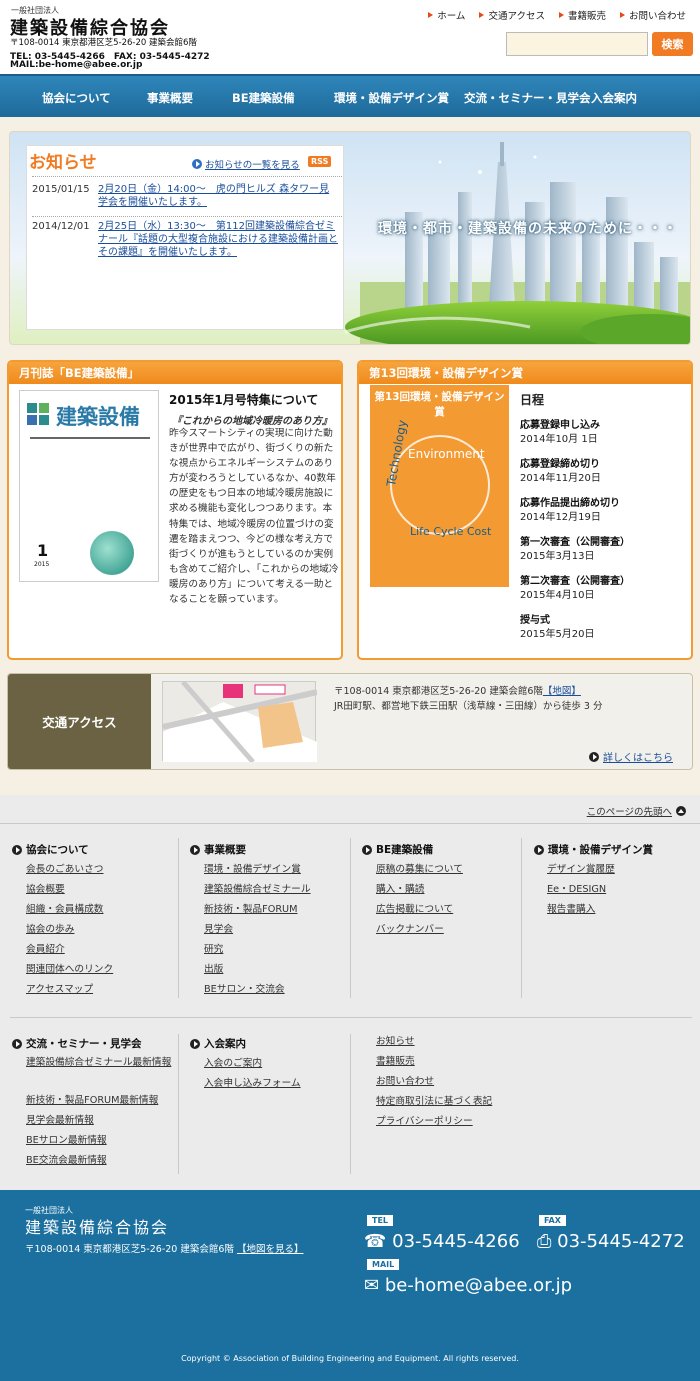 The image size is (700, 1381). What do you see at coordinates (468, 706) in the screenshot?
I see `access-directions: JR田町駅、都営地下鉄三田駅（浅草線・三田線）から徒歩 3 分` at bounding box center [468, 706].